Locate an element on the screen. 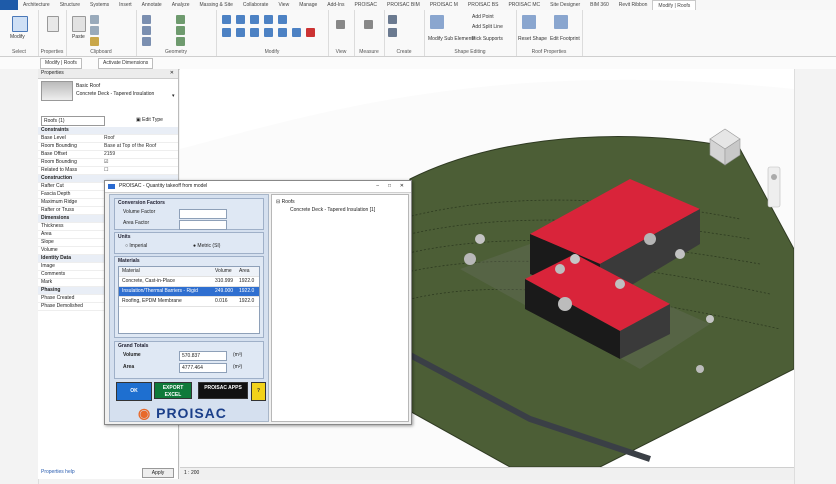 Image resolution: width=836 pixels, height=484 pixels. array-icon is located at coordinates (282, 32).